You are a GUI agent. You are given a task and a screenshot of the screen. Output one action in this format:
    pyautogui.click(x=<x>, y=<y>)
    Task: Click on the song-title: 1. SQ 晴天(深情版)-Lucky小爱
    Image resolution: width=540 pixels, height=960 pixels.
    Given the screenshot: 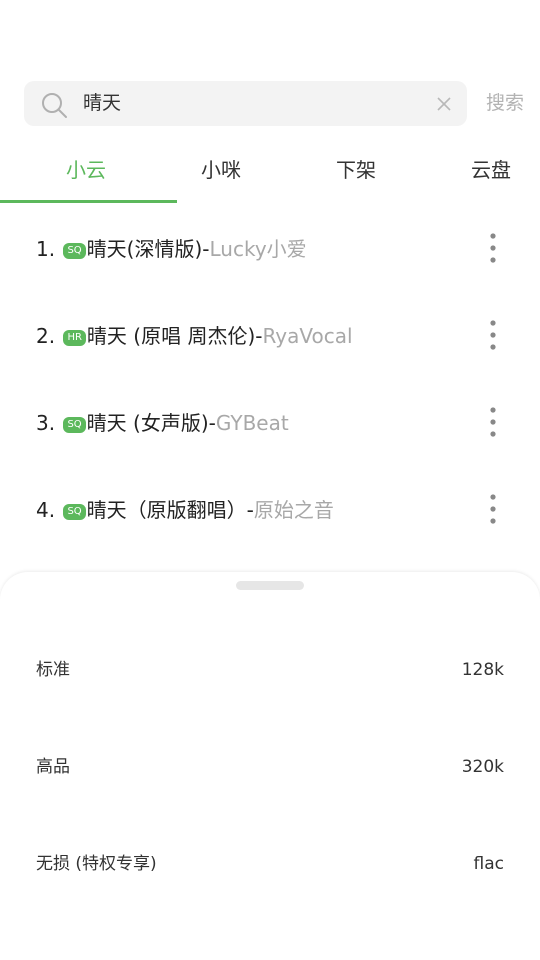 What is the action you would take?
    pyautogui.click(x=171, y=249)
    